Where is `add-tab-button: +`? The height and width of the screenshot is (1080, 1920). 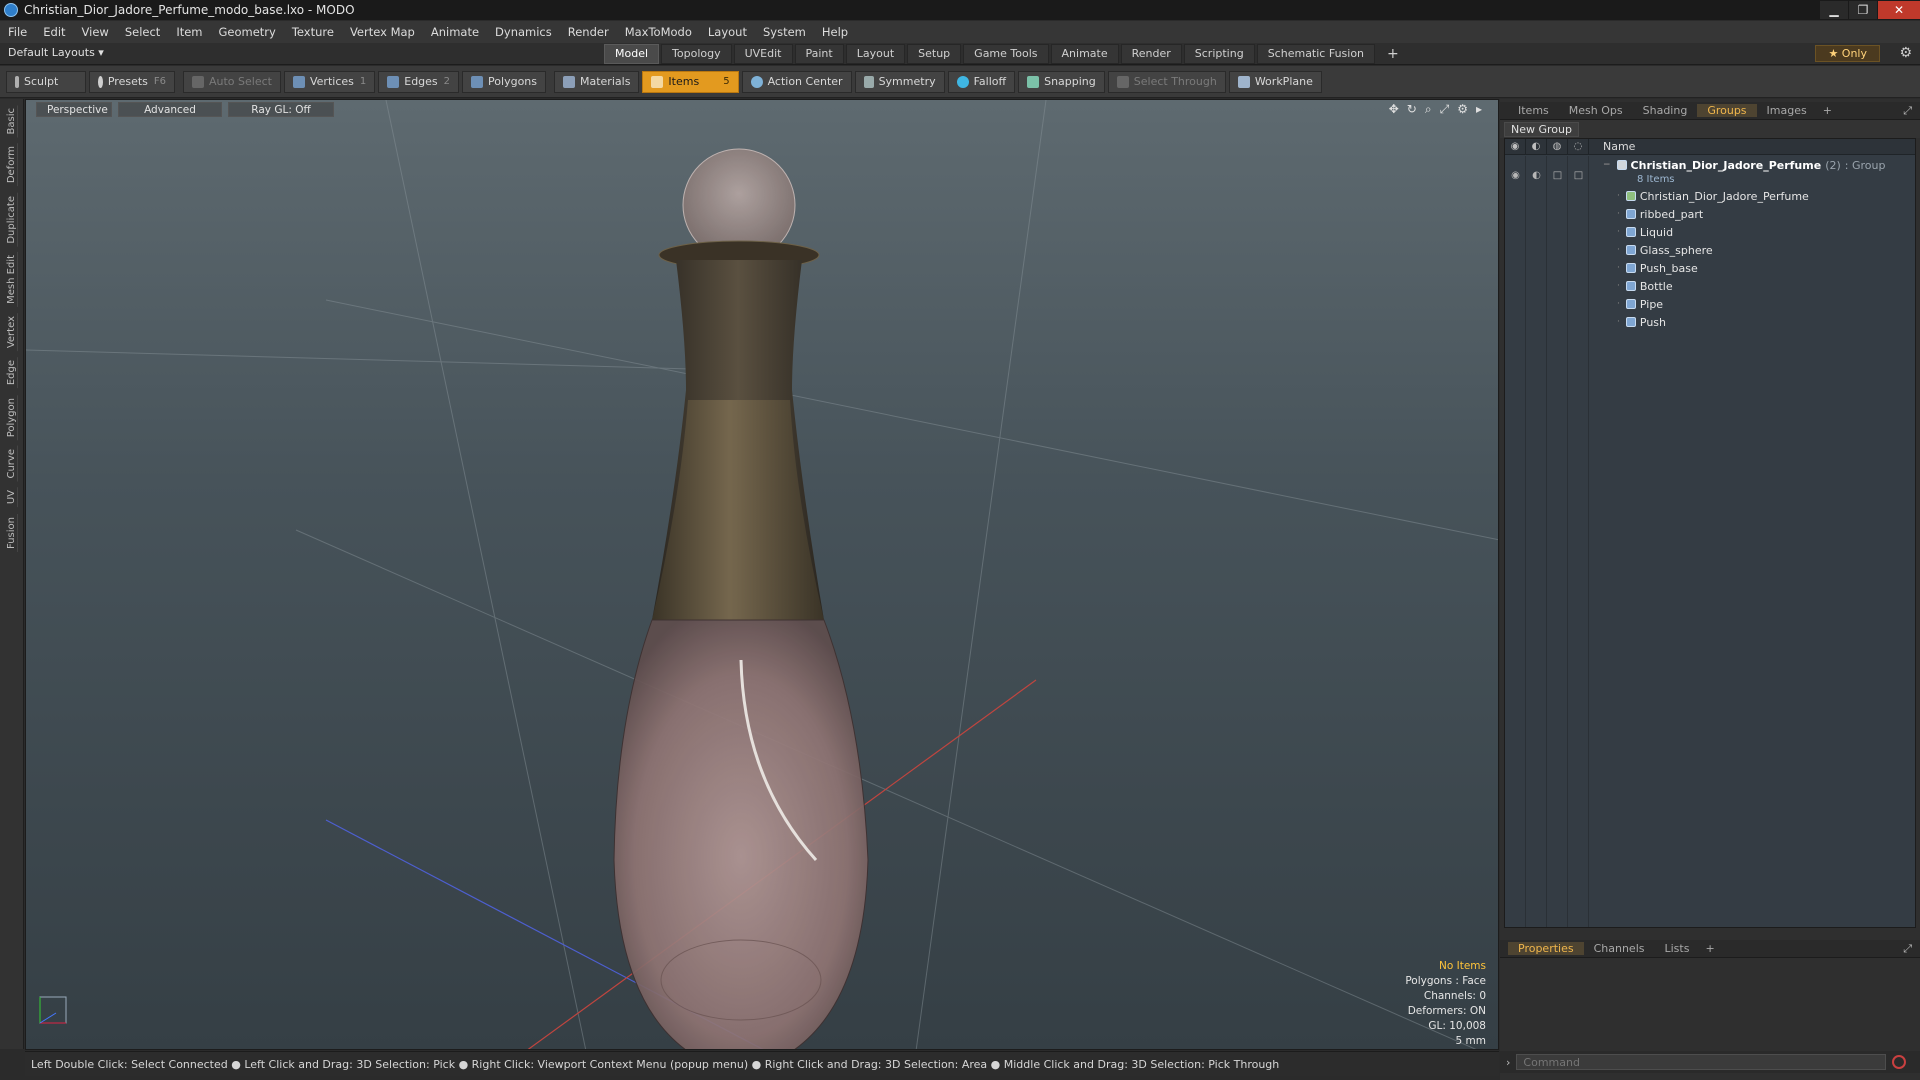 add-tab-button: + is located at coordinates (1393, 54).